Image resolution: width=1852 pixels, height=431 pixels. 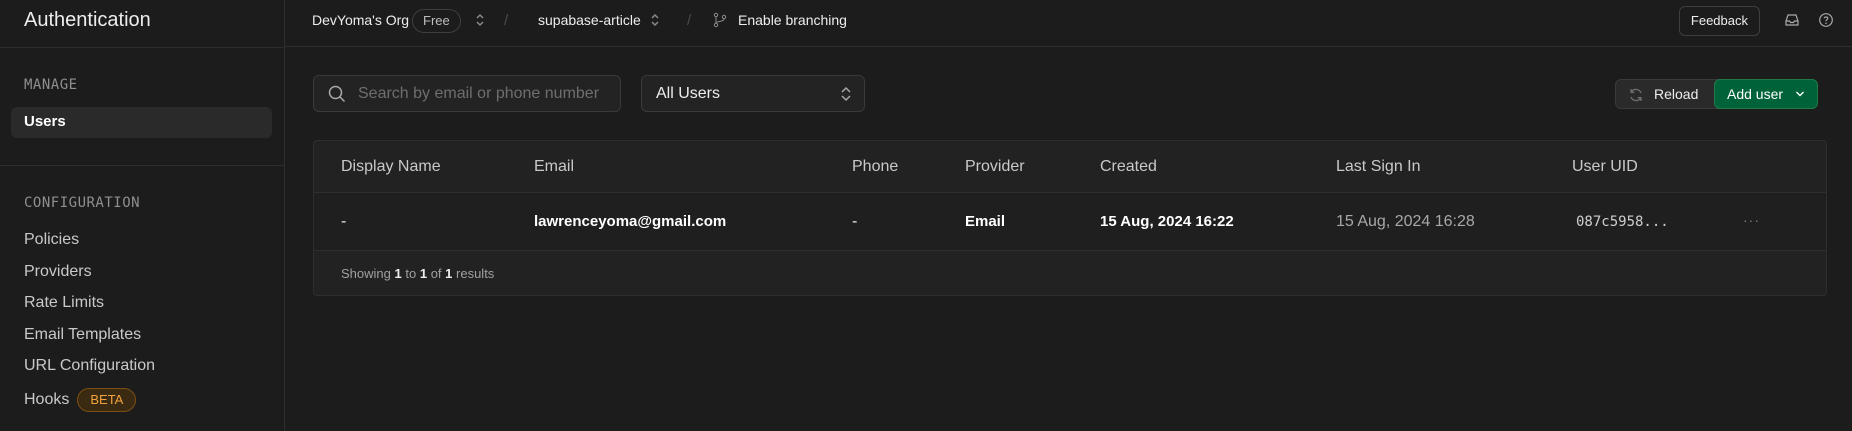 I want to click on sidebar-item-providers: Providers, so click(x=58, y=272).